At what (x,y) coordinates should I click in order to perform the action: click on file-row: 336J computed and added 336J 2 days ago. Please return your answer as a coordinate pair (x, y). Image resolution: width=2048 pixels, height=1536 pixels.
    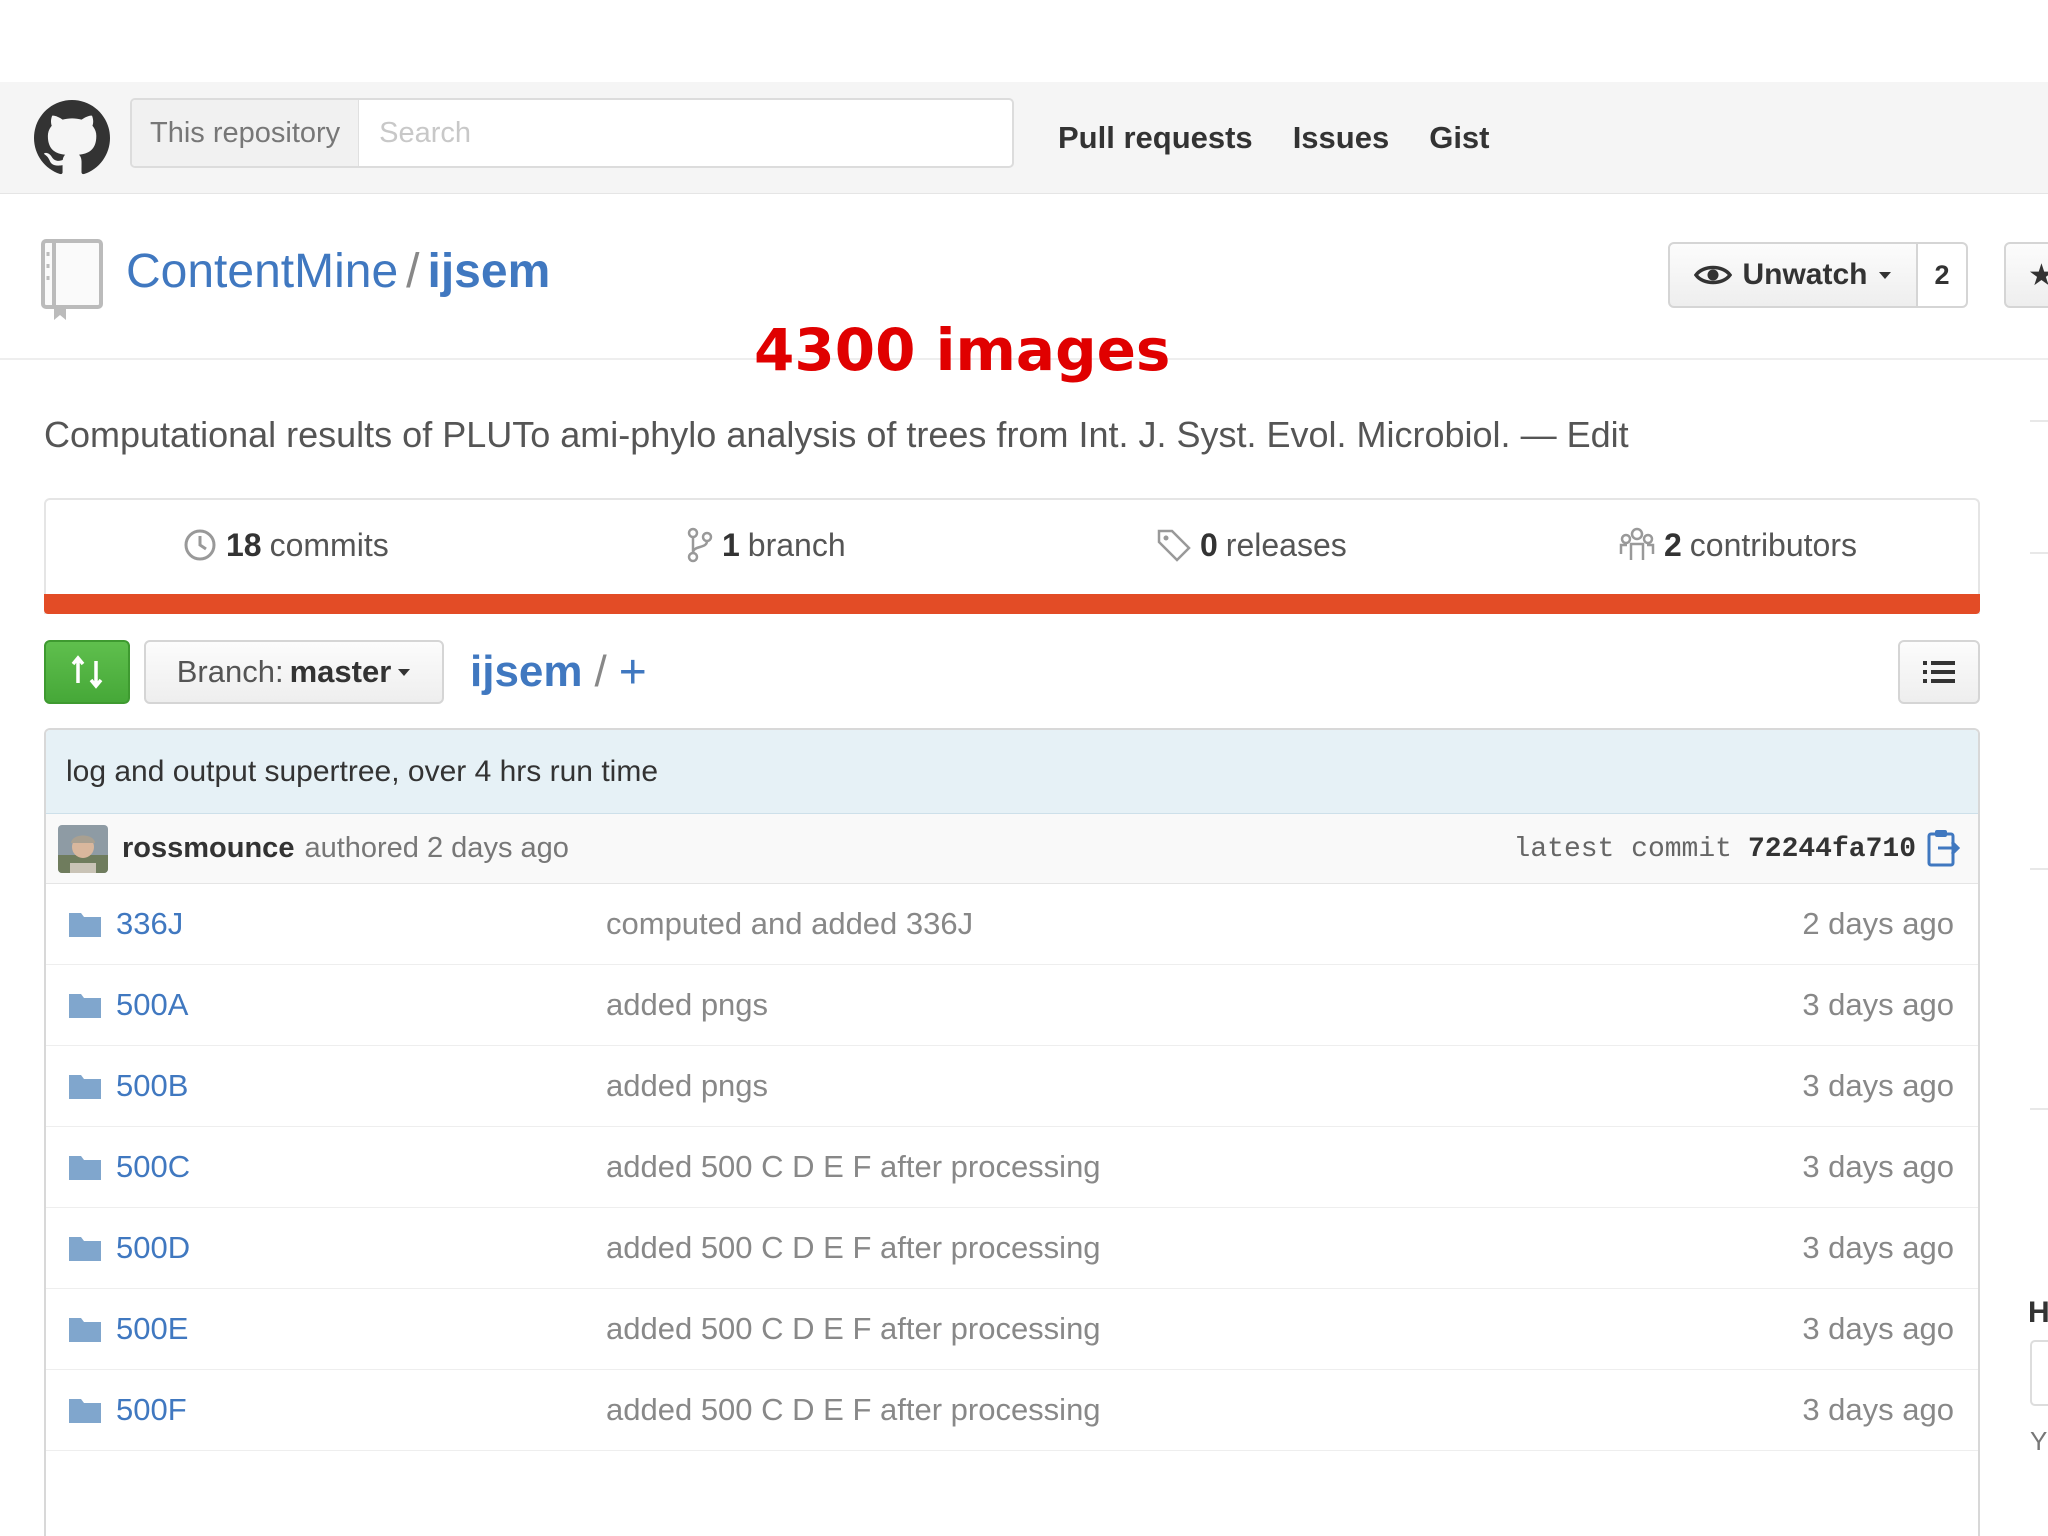
    Looking at the image, I should click on (1012, 924).